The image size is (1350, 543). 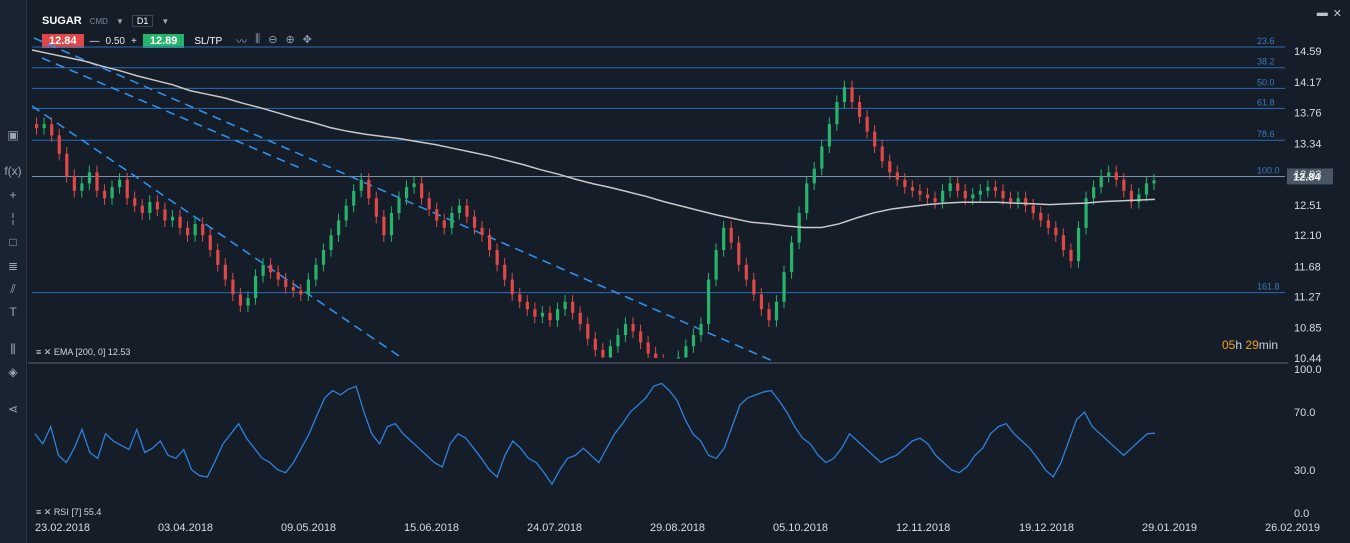 What do you see at coordinates (83, 352) in the screenshot?
I see `ema-label: ≡ ✕ EMA [200, 0] 12.53` at bounding box center [83, 352].